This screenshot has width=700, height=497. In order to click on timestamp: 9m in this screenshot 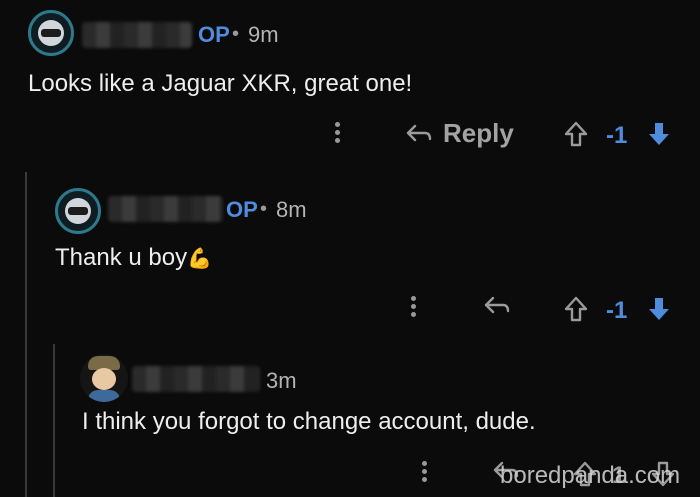, I will do `click(263, 34)`.